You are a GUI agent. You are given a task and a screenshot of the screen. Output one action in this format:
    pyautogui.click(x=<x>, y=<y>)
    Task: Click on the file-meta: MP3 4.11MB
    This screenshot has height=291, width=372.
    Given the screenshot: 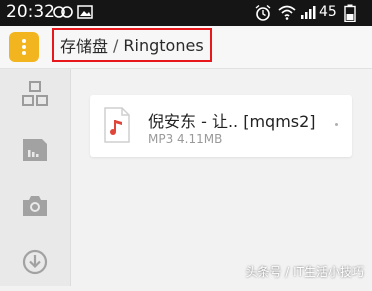 What is the action you would take?
    pyautogui.click(x=185, y=139)
    